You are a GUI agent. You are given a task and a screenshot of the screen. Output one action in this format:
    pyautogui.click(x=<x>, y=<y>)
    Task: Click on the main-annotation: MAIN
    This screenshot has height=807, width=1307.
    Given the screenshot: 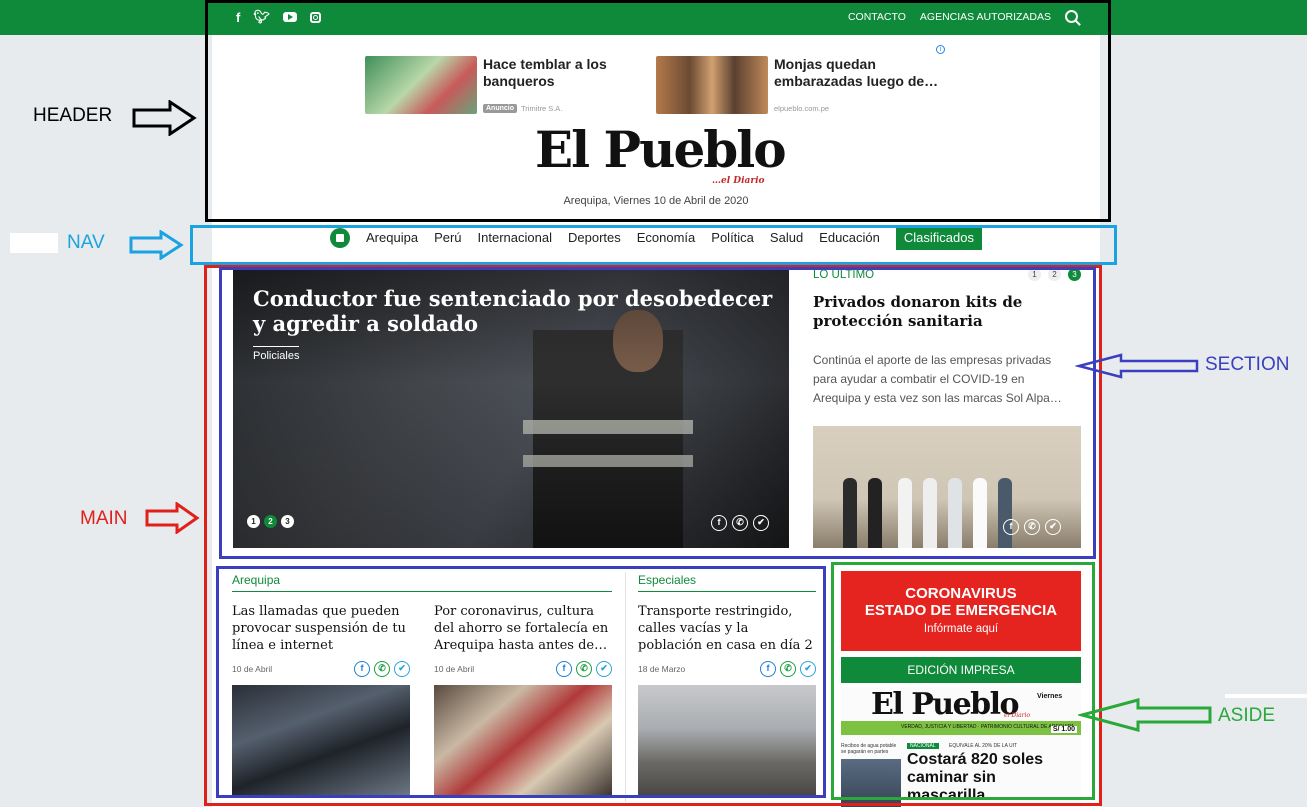 What is the action you would take?
    pyautogui.click(x=104, y=518)
    